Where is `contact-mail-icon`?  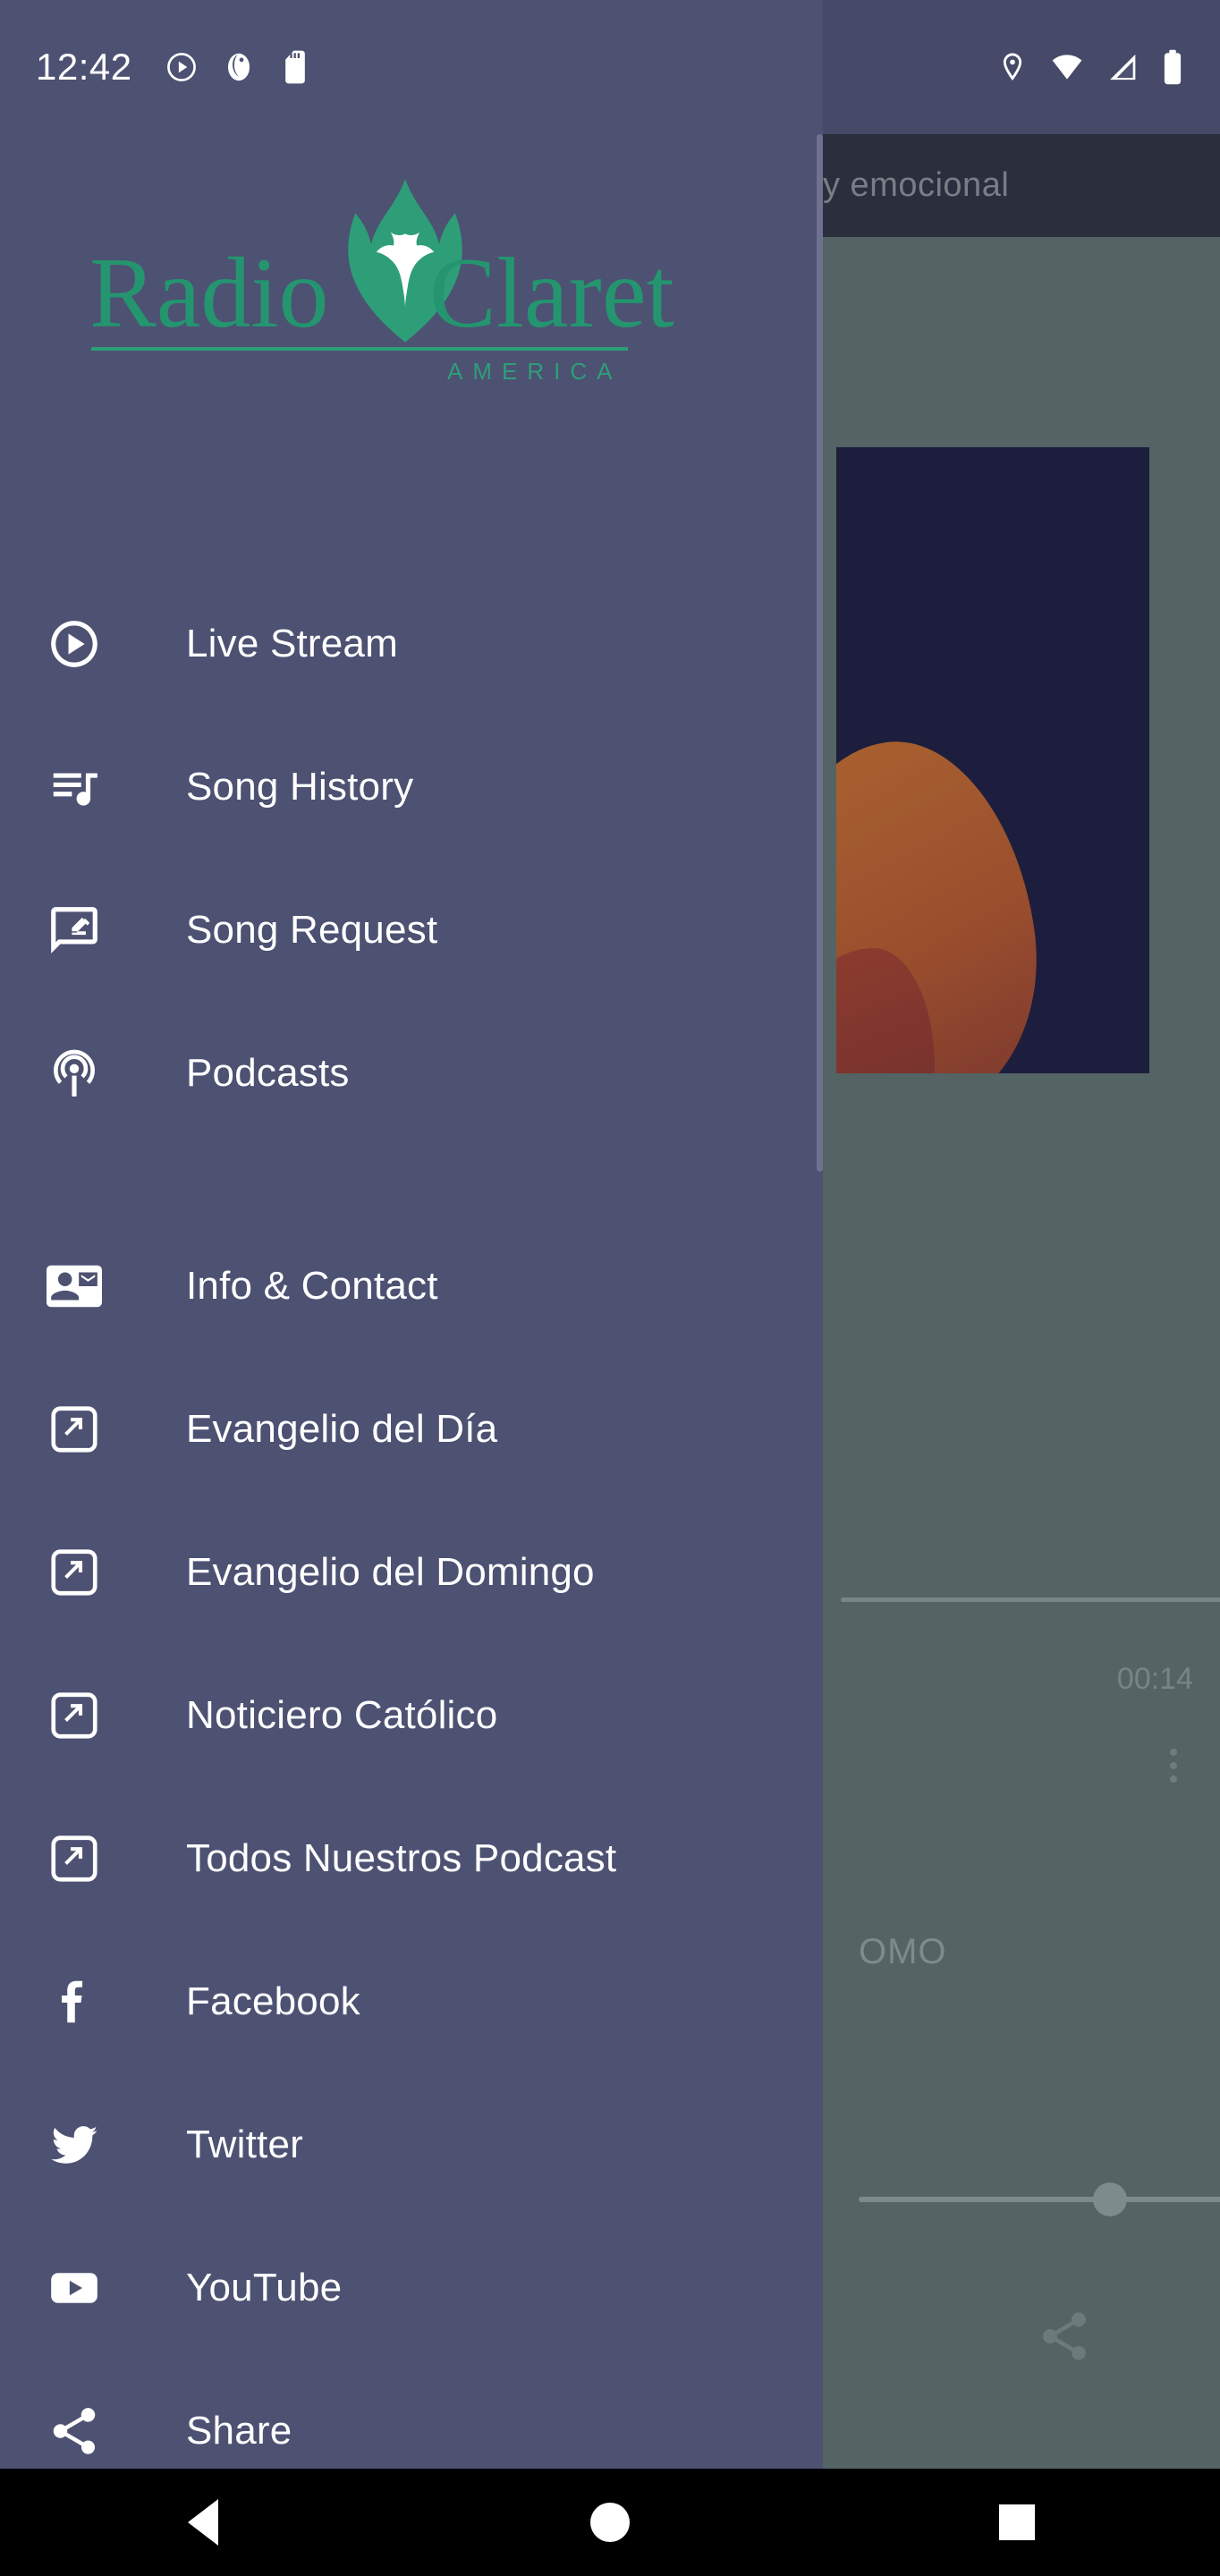 contact-mail-icon is located at coordinates (74, 1286).